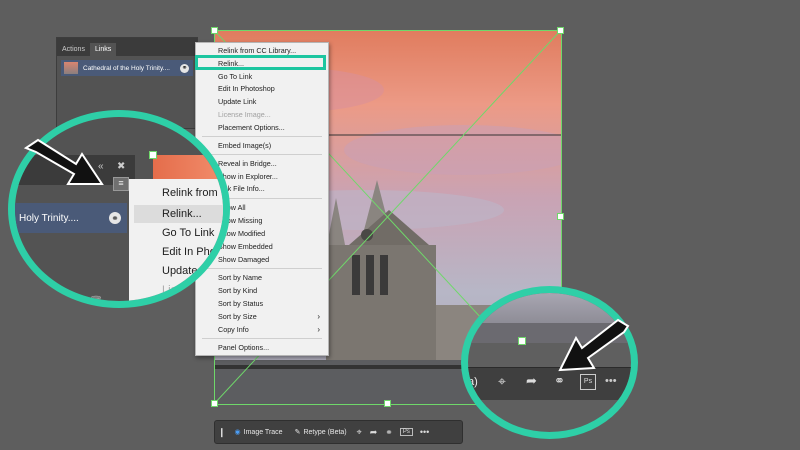 The image size is (800, 450). Describe the element at coordinates (190, 193) in the screenshot. I see `zoom-menu-item: Relink from` at that location.